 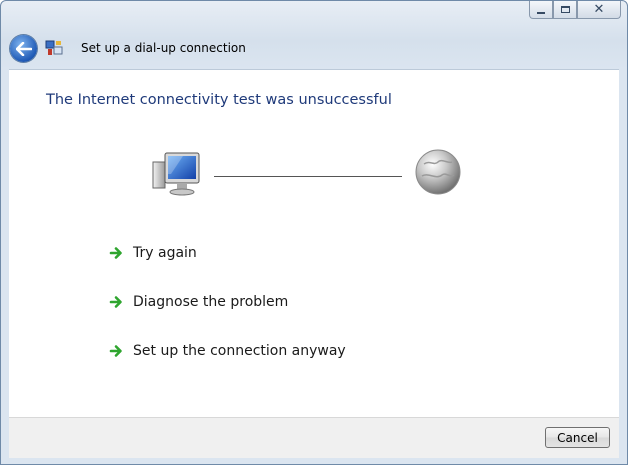 What do you see at coordinates (163, 48) in the screenshot?
I see `window-title: Set up a dial-up connection` at bounding box center [163, 48].